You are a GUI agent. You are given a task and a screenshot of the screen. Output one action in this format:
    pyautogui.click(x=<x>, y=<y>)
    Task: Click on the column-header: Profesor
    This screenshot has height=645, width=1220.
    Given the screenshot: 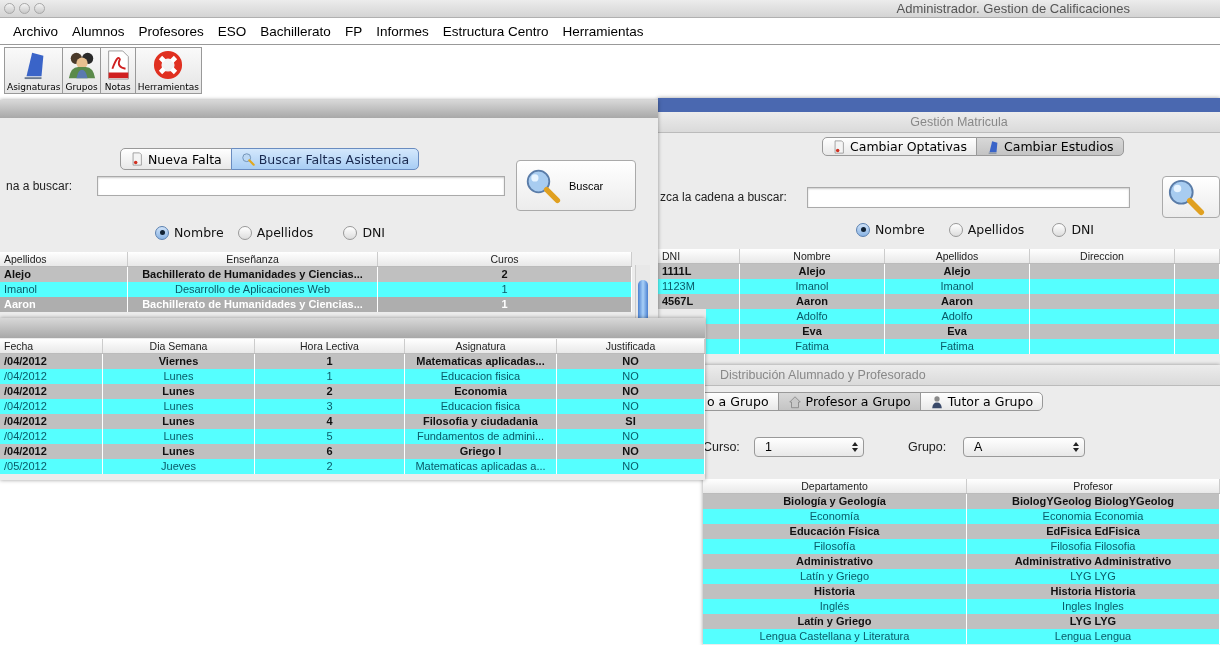 What is the action you would take?
    pyautogui.click(x=1093, y=486)
    